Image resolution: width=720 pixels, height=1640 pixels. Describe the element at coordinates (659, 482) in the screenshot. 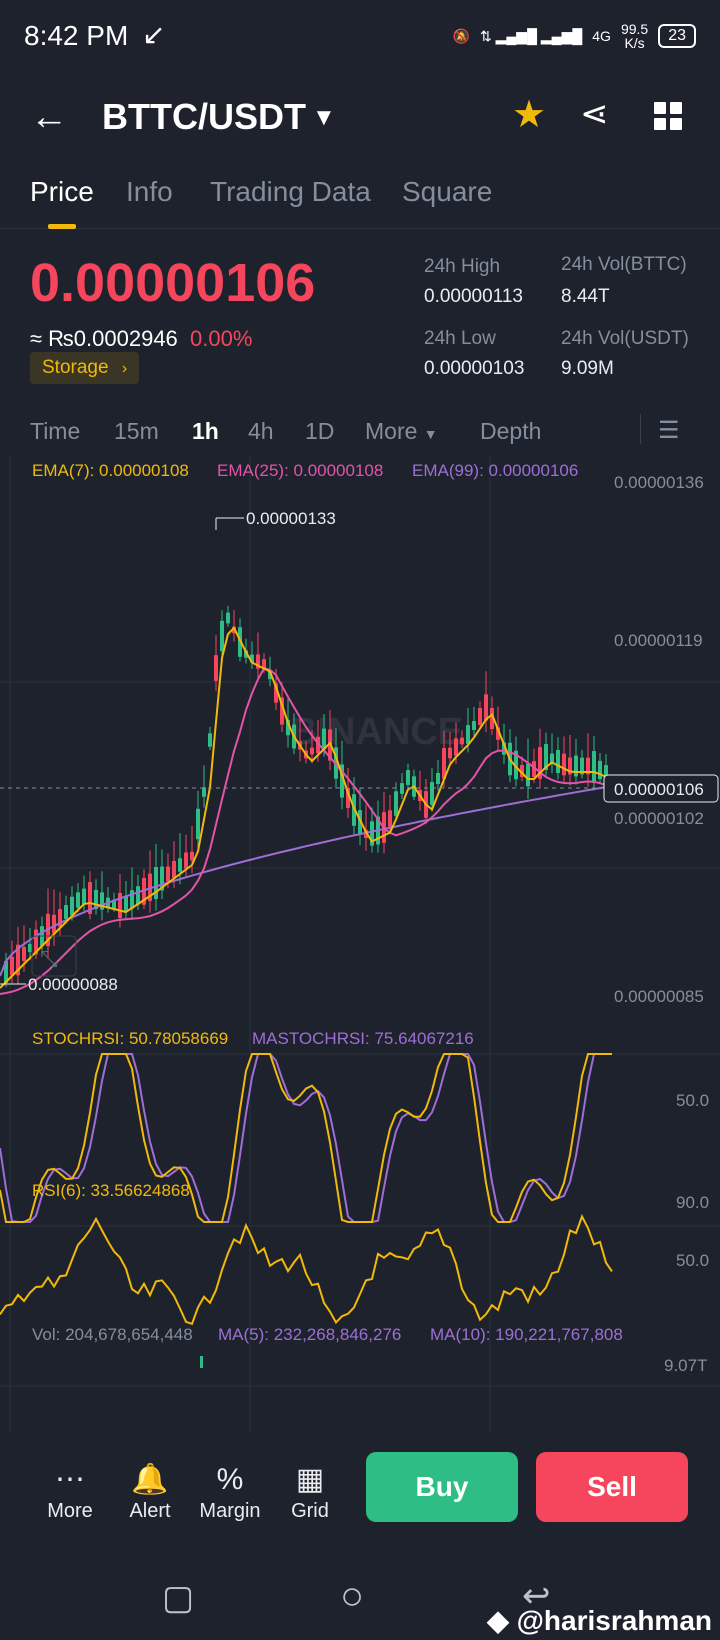

I see `y-tick-1: 0.00000136` at that location.